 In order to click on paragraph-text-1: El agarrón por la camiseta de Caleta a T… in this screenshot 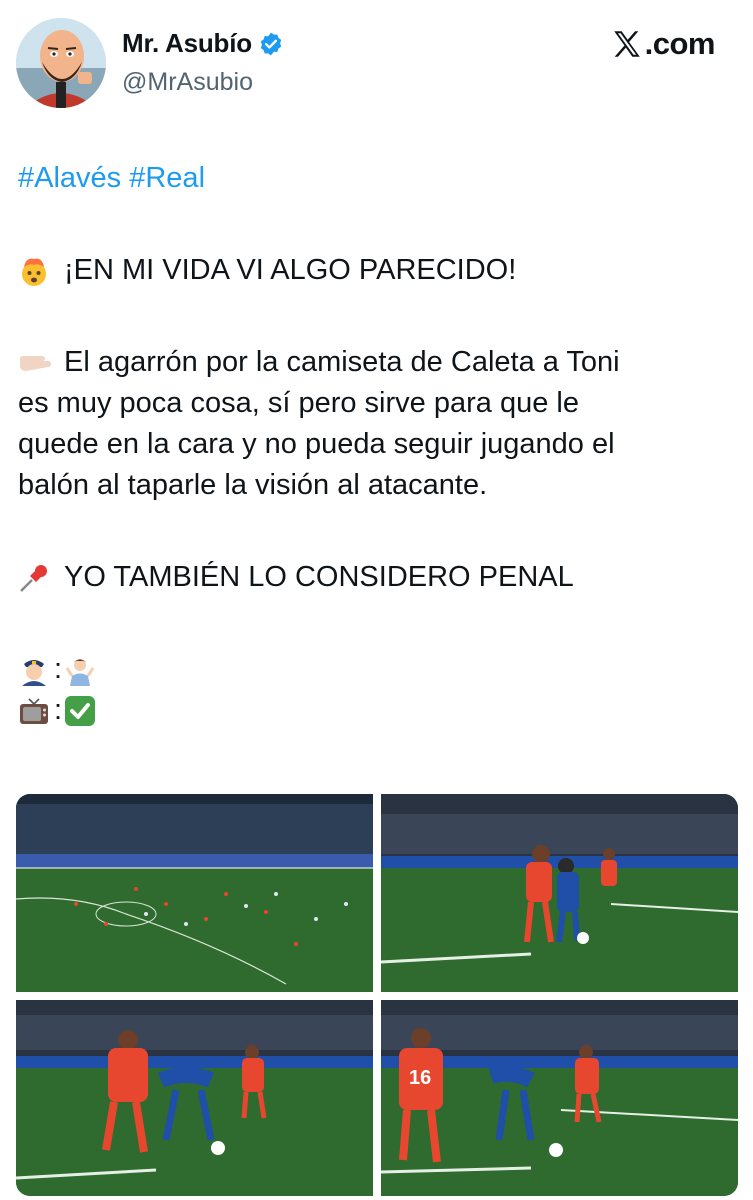, I will do `click(342, 362)`.